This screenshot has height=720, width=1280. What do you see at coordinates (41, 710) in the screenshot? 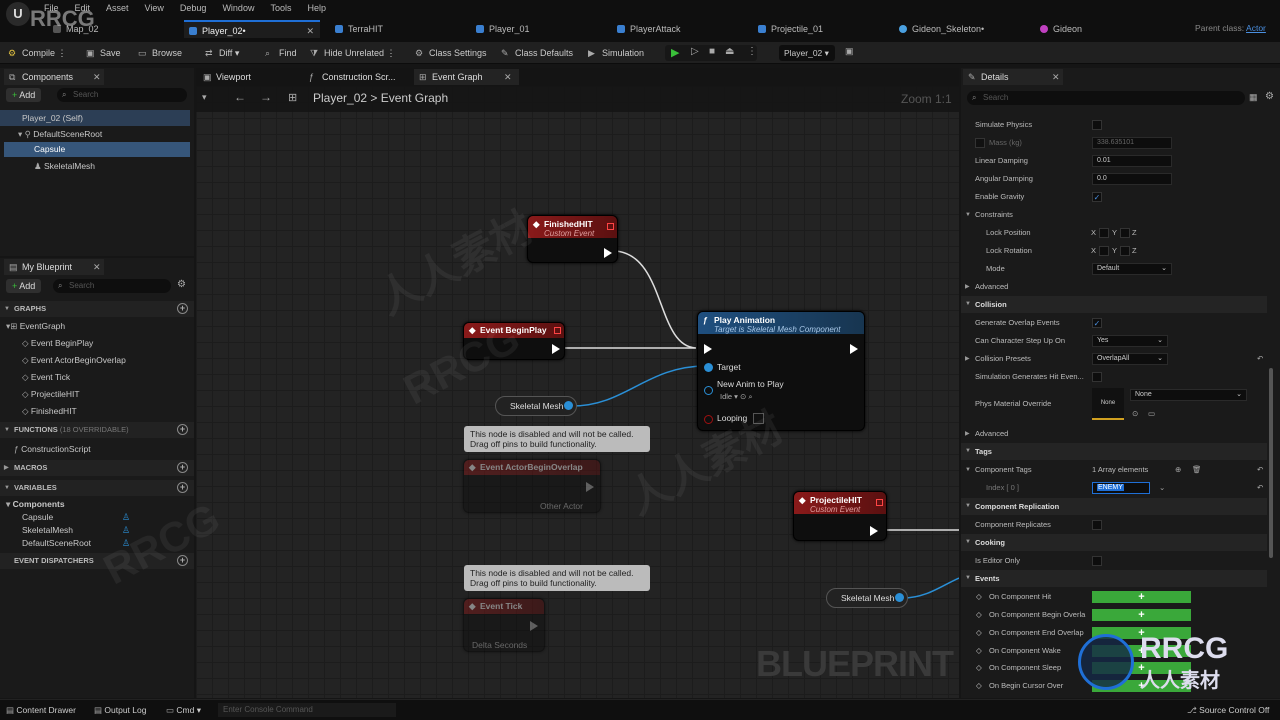
I see `content-drawer-button: ▤ Content Drawer` at bounding box center [41, 710].